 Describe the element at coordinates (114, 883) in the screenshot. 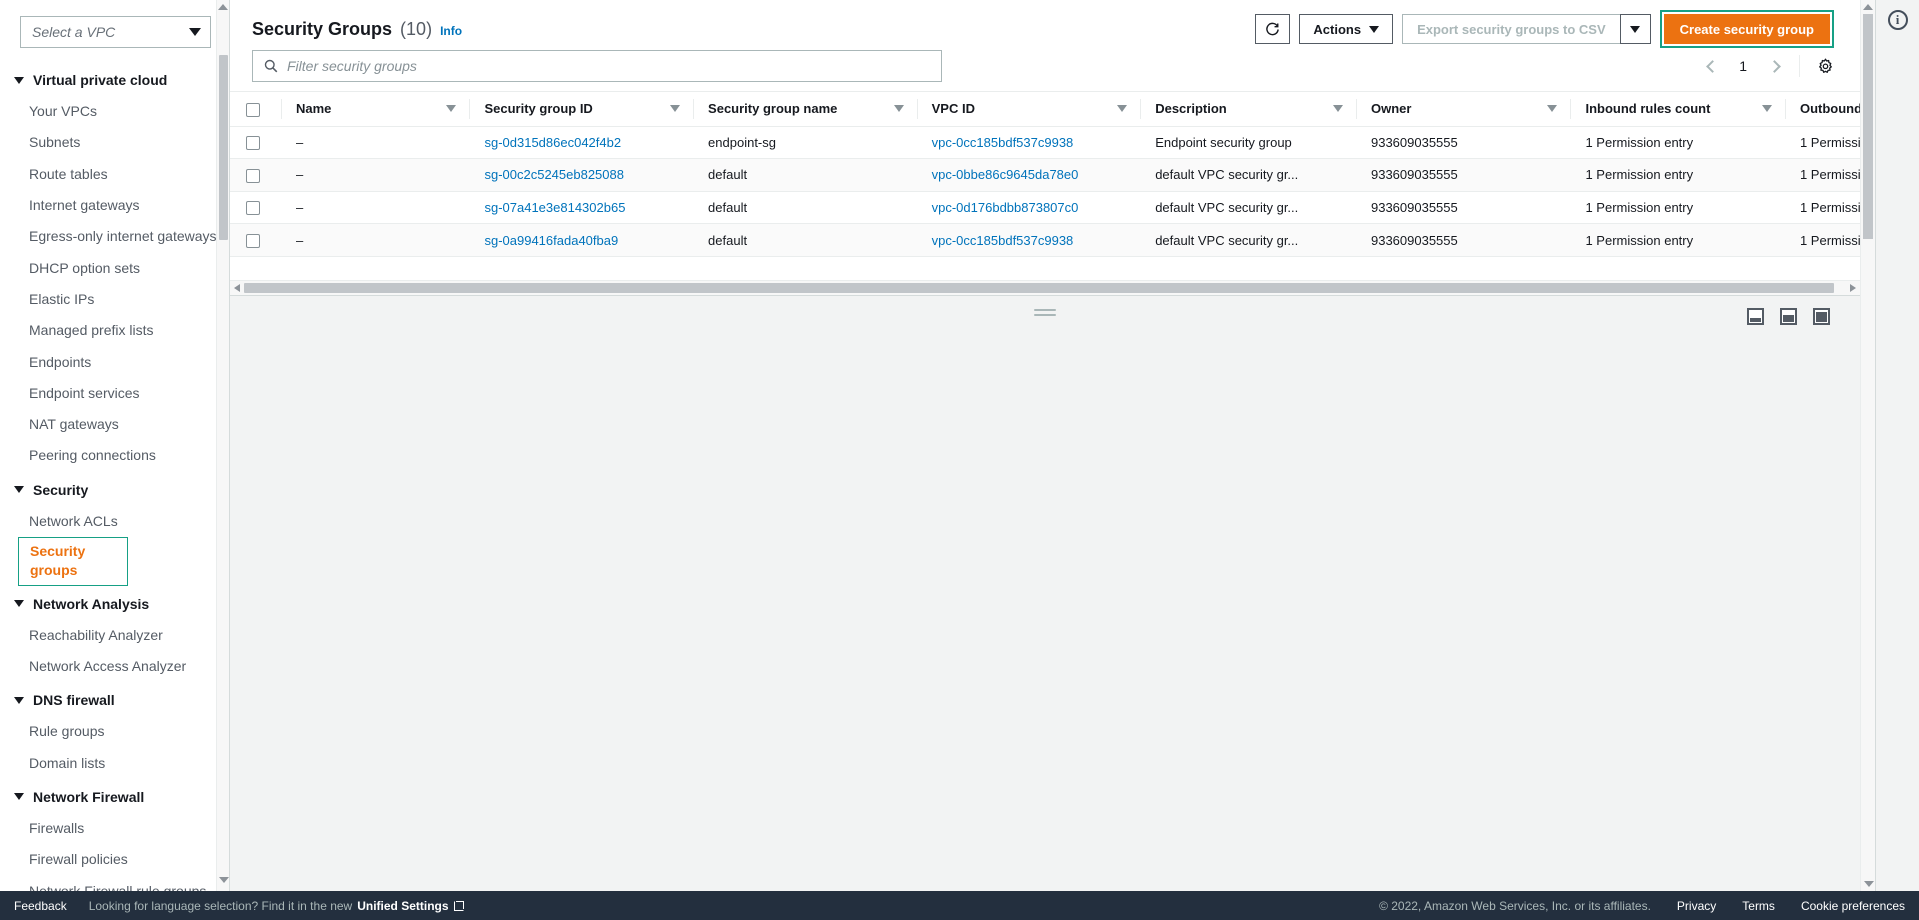

I see `sidebar-item-network-firewall-rule-groups: Network Firewall rule groups` at that location.